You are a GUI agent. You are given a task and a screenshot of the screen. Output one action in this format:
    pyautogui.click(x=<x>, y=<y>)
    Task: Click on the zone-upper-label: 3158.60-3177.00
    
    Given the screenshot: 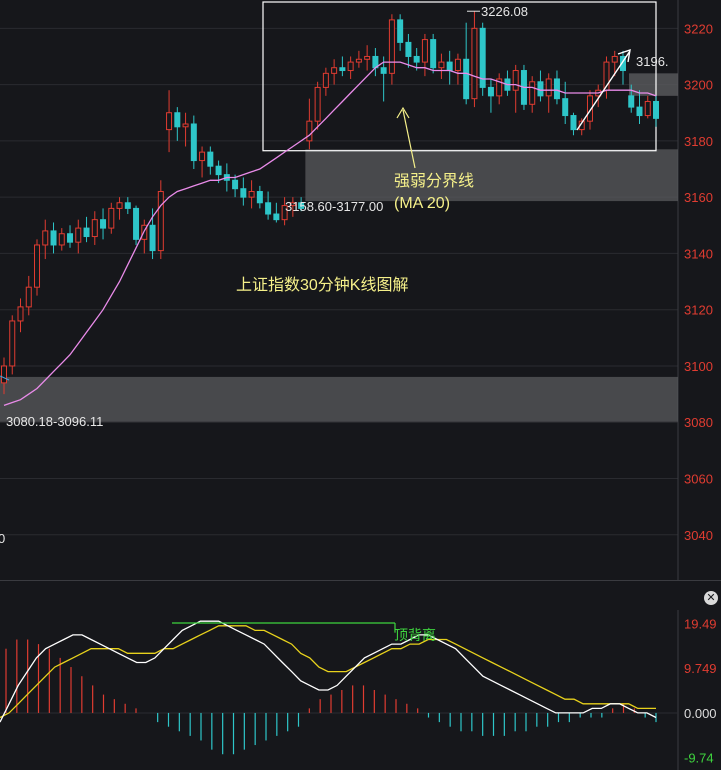 What is the action you would take?
    pyautogui.click(x=334, y=206)
    